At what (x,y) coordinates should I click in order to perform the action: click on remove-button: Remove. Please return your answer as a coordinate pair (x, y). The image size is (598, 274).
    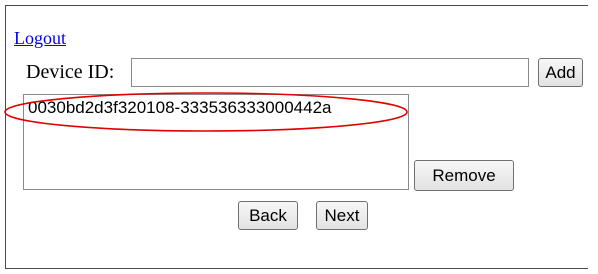
    Looking at the image, I should click on (464, 175).